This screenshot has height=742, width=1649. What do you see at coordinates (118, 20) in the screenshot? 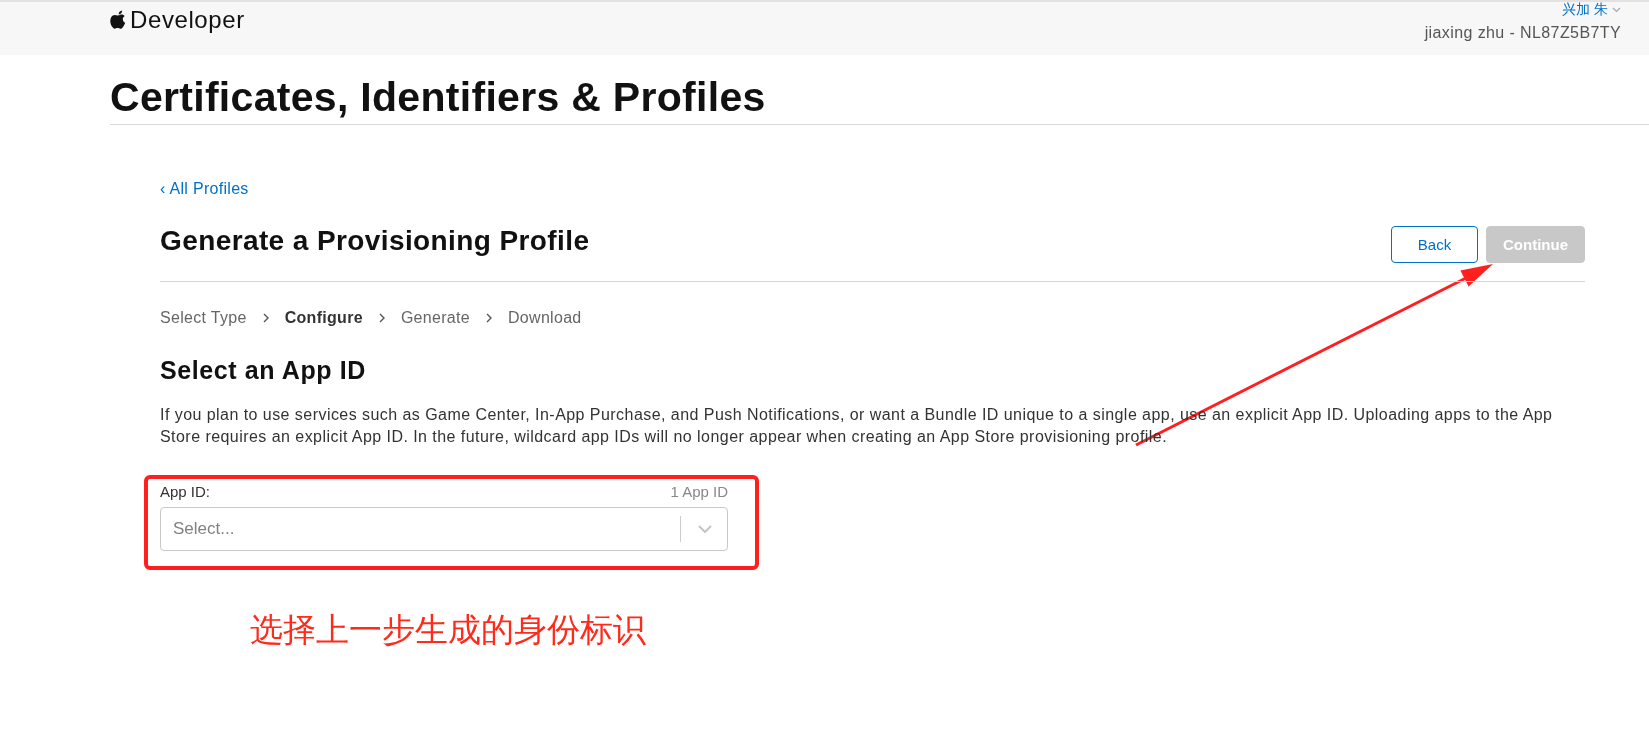
I see `apple-icon` at bounding box center [118, 20].